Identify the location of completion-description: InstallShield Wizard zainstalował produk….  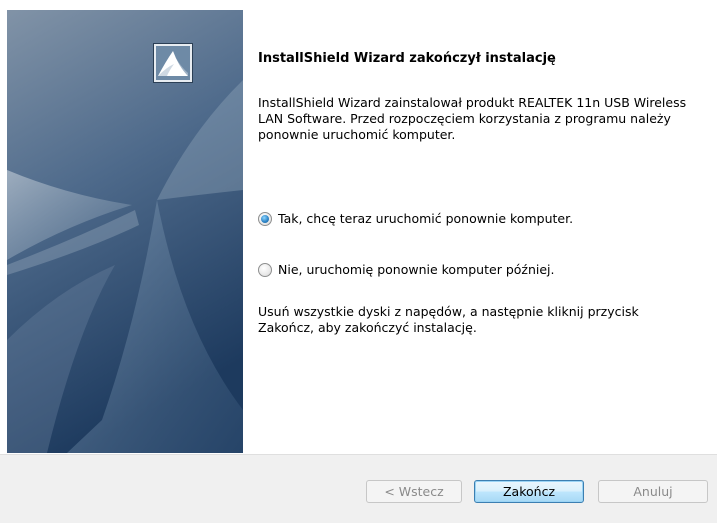
(472, 118).